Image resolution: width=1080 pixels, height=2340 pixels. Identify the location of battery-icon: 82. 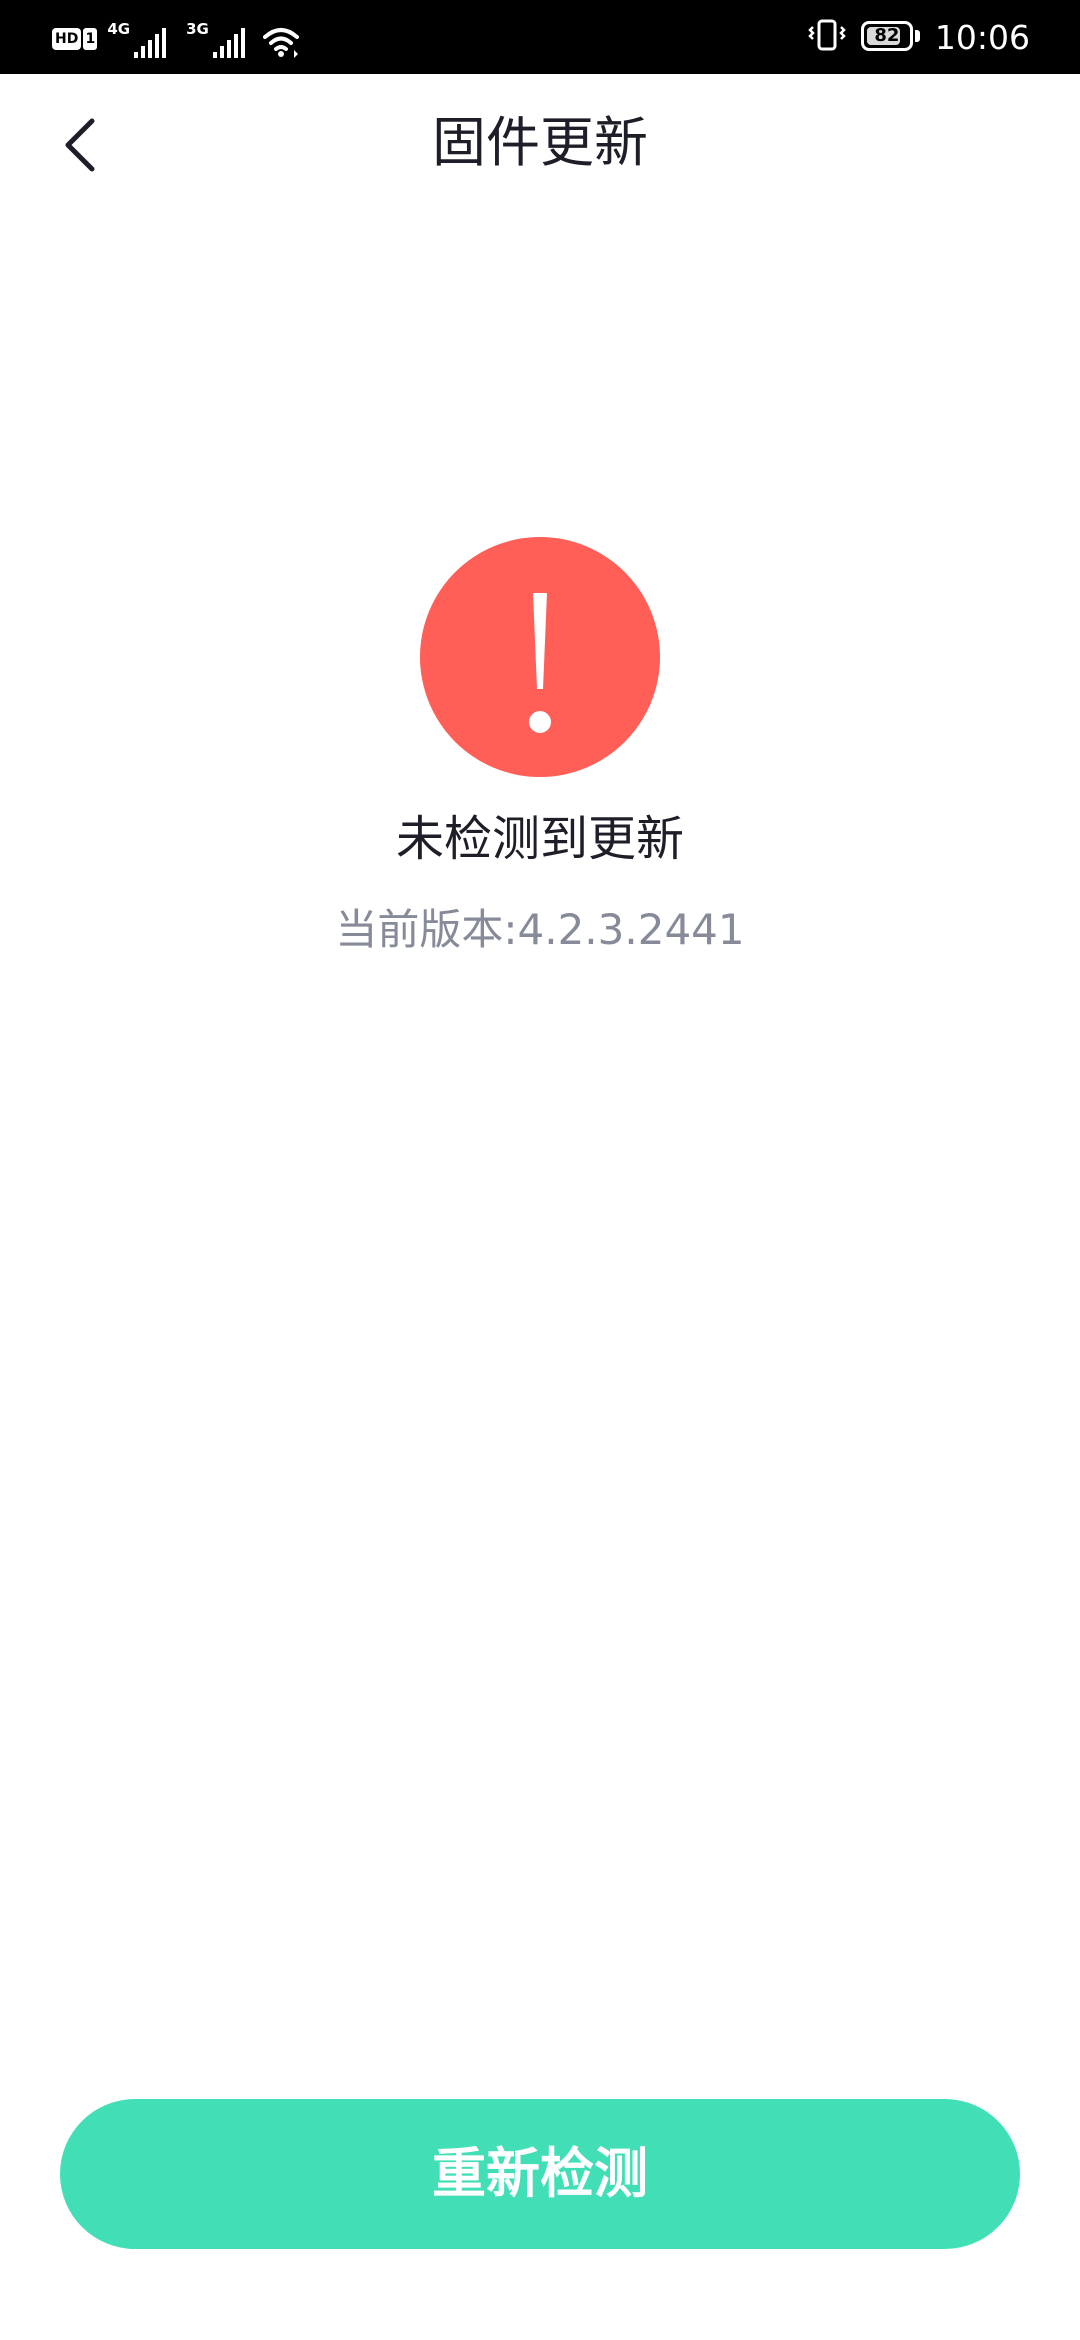
(890, 37).